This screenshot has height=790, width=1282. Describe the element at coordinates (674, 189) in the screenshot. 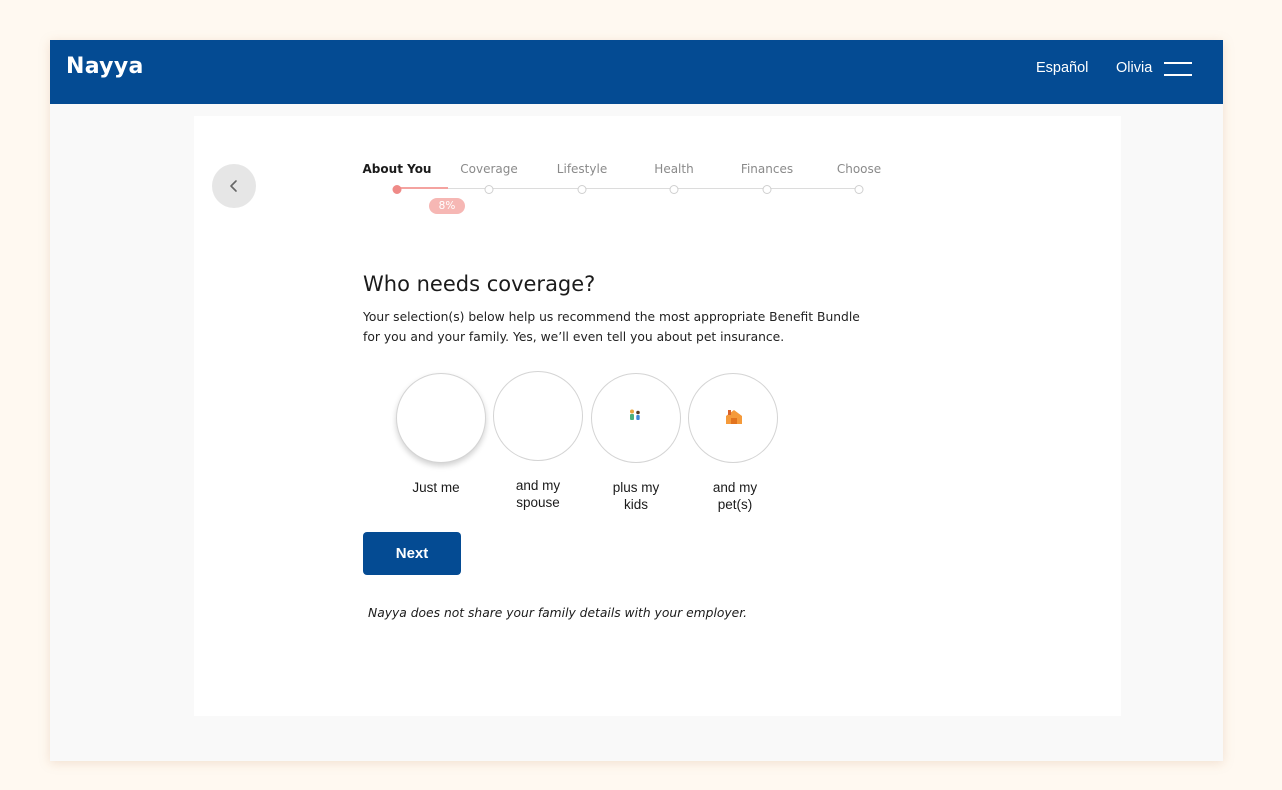

I see `step-dot-health` at that location.